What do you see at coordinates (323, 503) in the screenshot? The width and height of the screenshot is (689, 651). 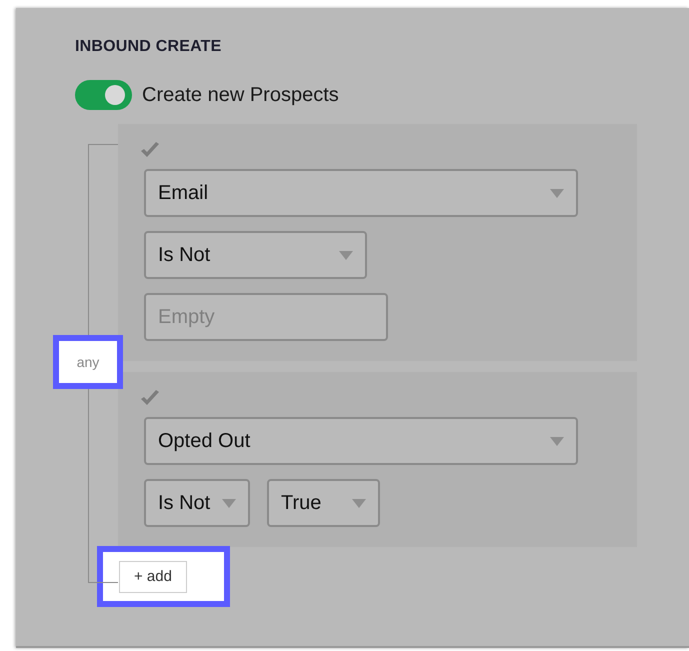 I see `select-field: True` at bounding box center [323, 503].